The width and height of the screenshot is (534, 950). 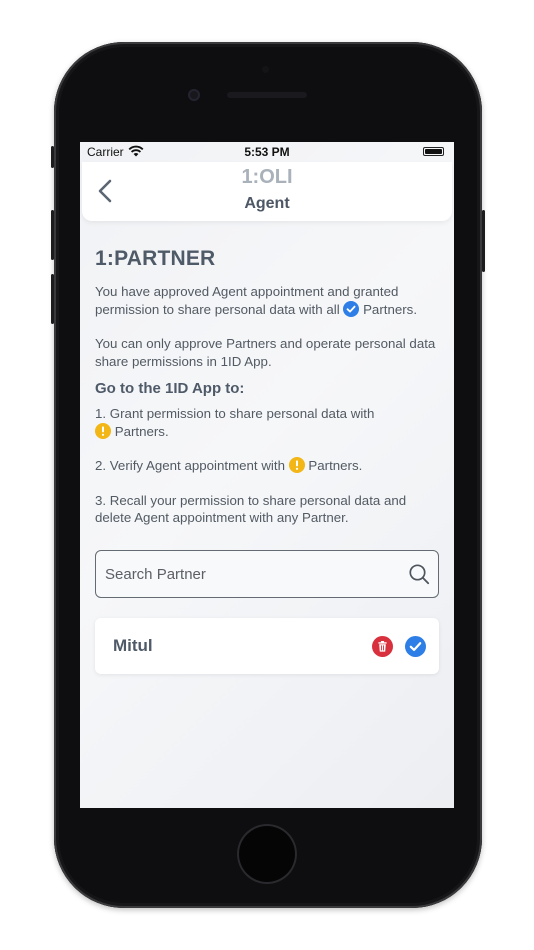 What do you see at coordinates (250, 574) in the screenshot?
I see `search-input` at bounding box center [250, 574].